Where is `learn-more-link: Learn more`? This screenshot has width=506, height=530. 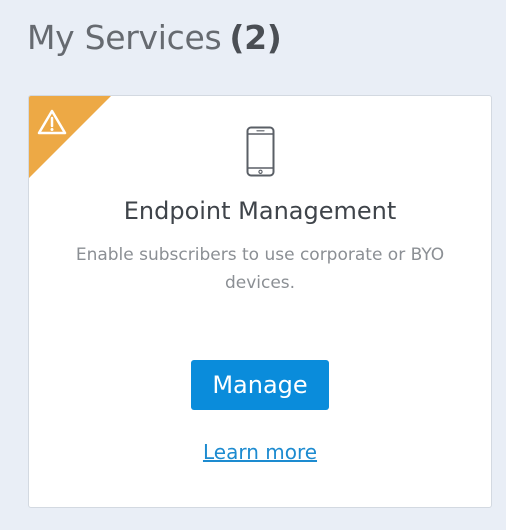 learn-more-link: Learn more is located at coordinates (260, 452).